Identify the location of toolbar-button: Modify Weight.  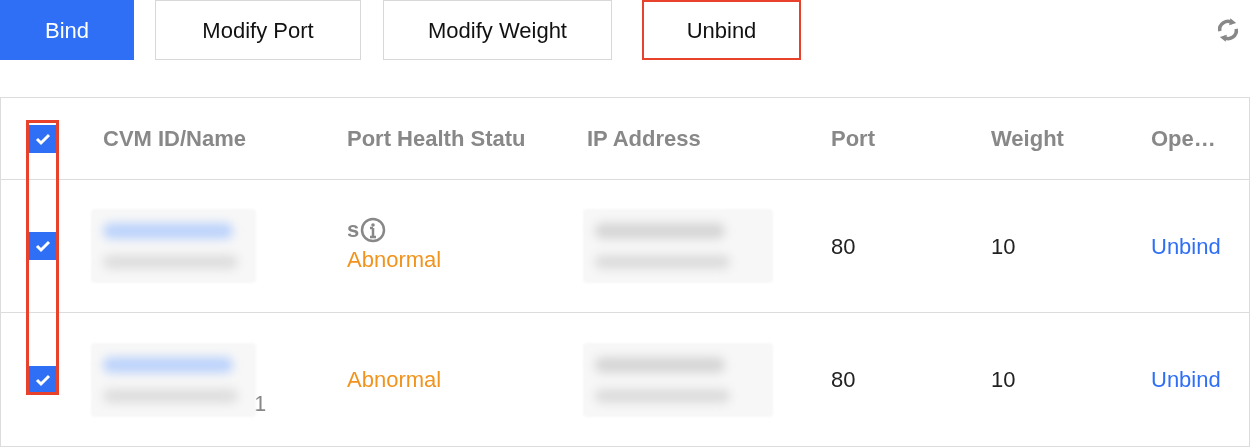
(497, 30).